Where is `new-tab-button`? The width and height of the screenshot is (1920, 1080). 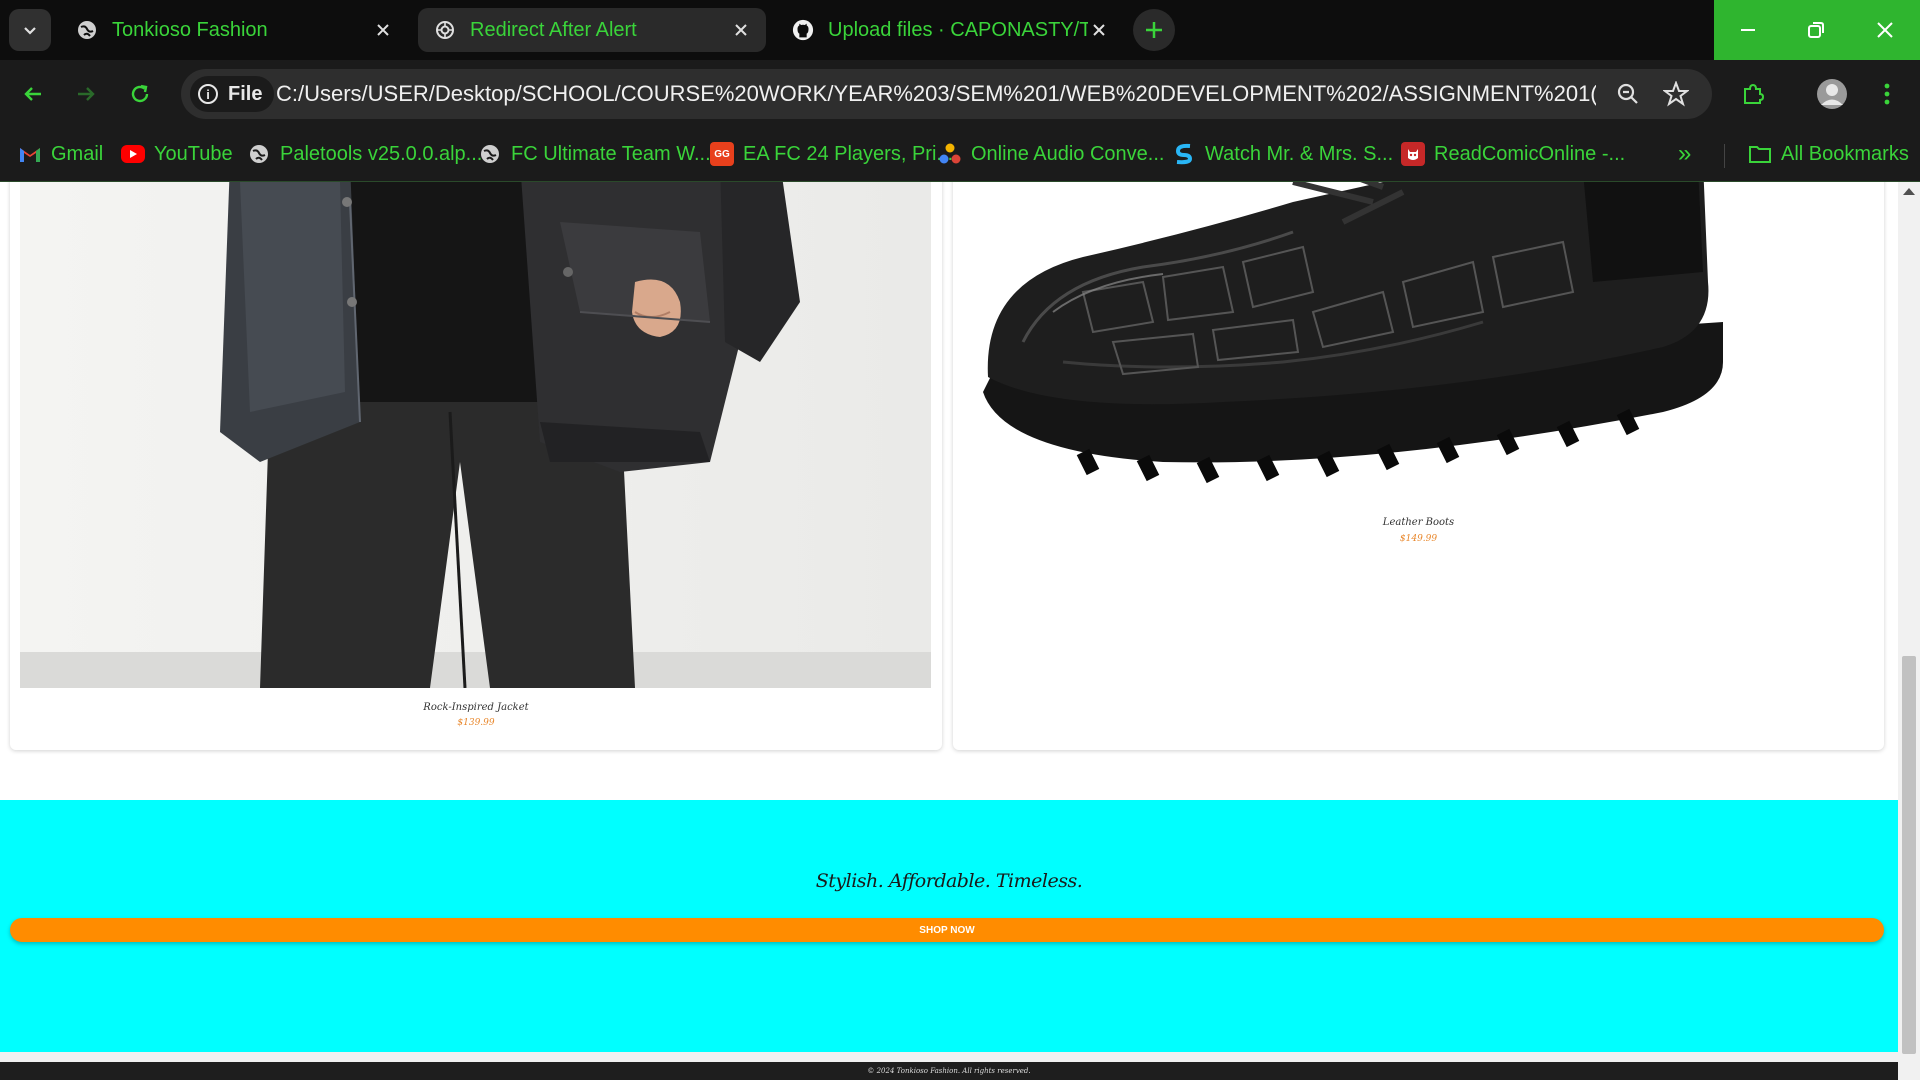 new-tab-button is located at coordinates (1154, 30).